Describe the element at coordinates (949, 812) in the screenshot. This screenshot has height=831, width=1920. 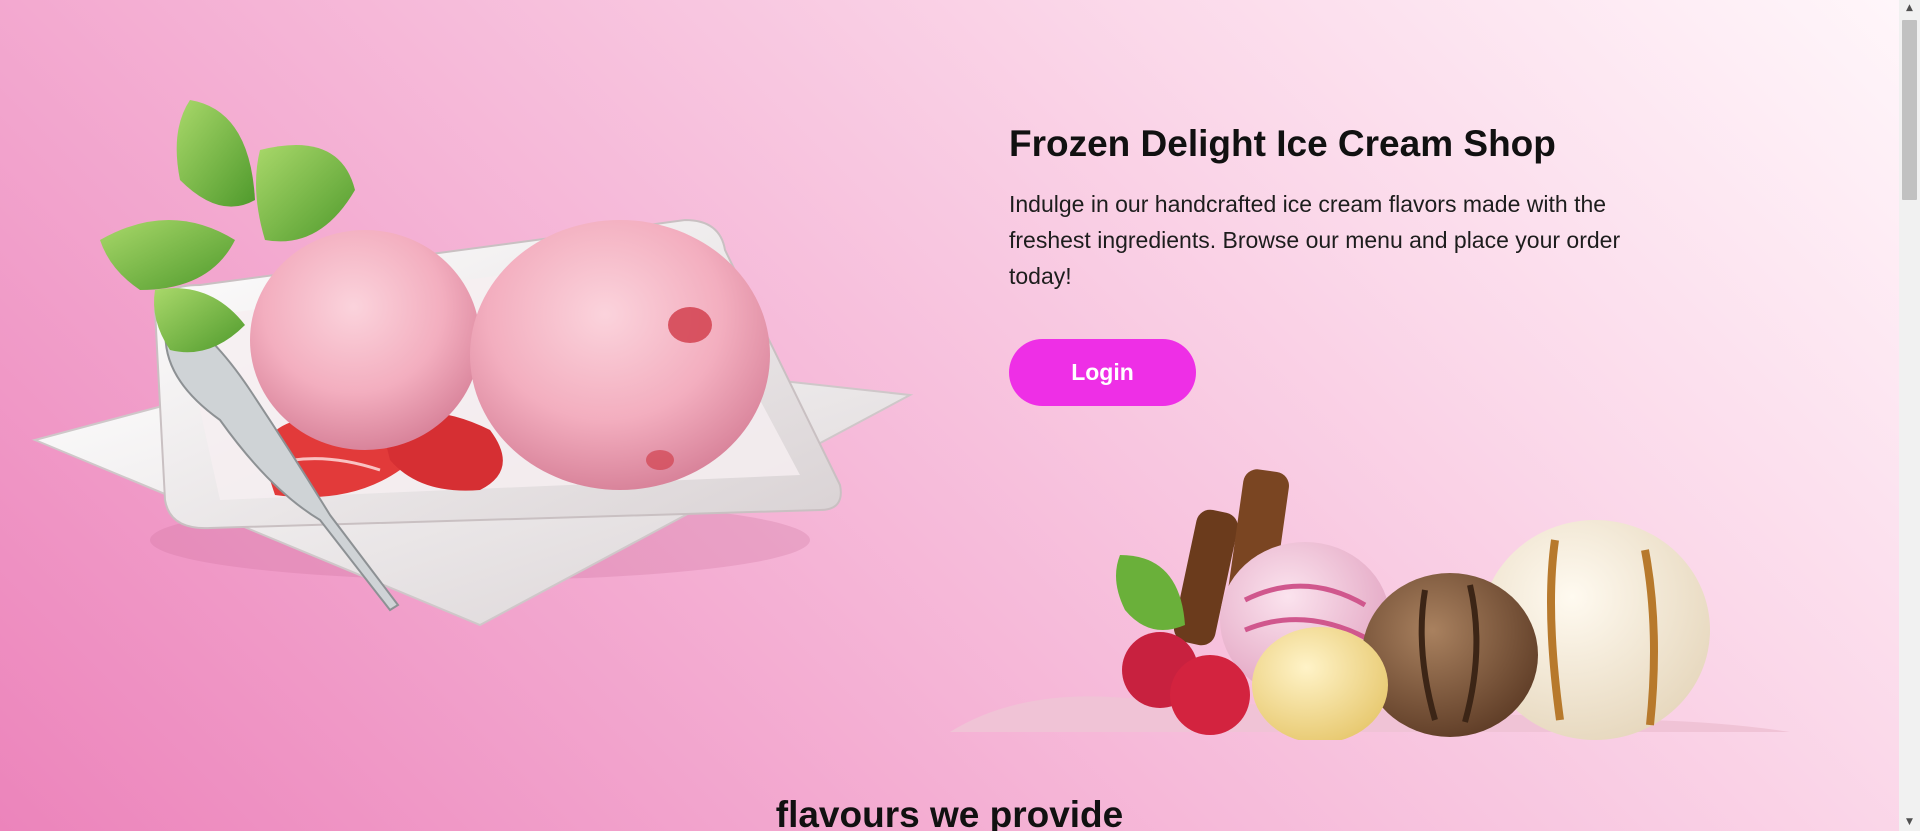
I see `flavours-section-heading: flavours we provide` at that location.